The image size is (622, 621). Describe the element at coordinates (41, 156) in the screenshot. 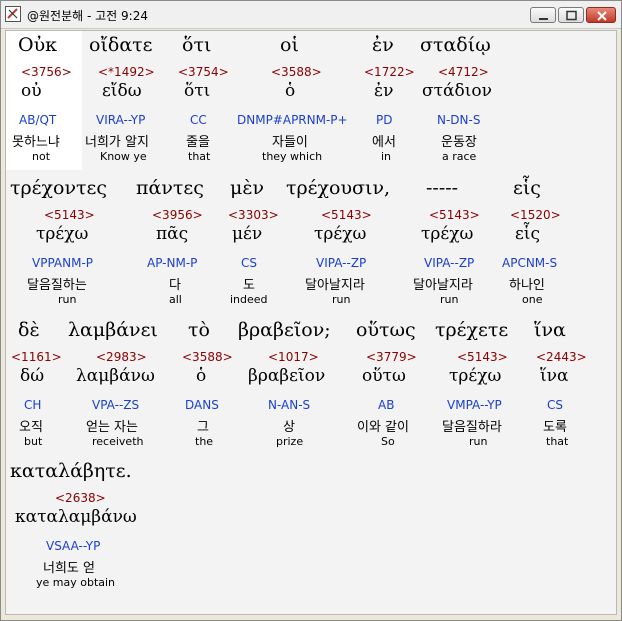

I see `english-gloss: not` at that location.